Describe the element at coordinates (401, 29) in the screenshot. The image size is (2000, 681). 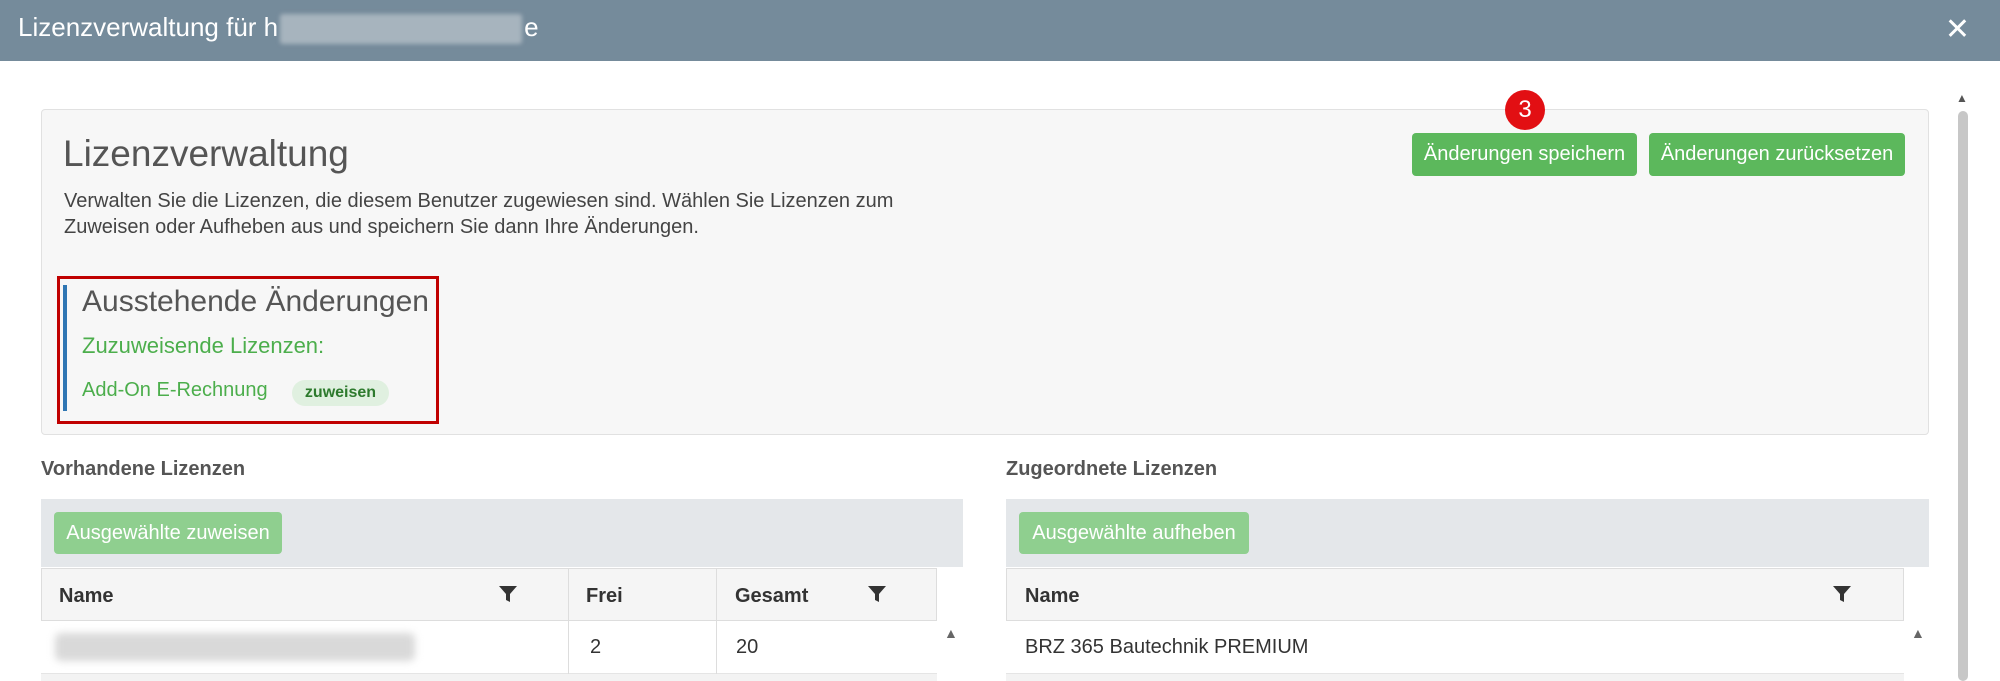
I see `redacted-username` at that location.